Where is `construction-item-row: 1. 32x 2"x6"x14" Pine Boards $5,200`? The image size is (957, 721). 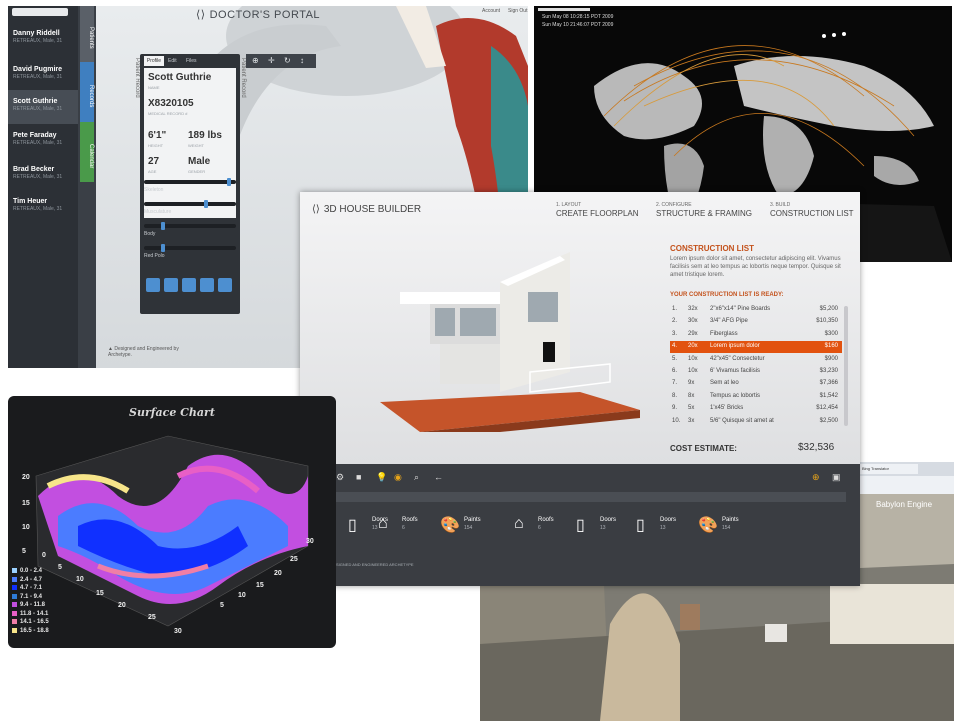 construction-item-row: 1. 32x 2"x6"x14" Pine Boards $5,200 is located at coordinates (756, 310).